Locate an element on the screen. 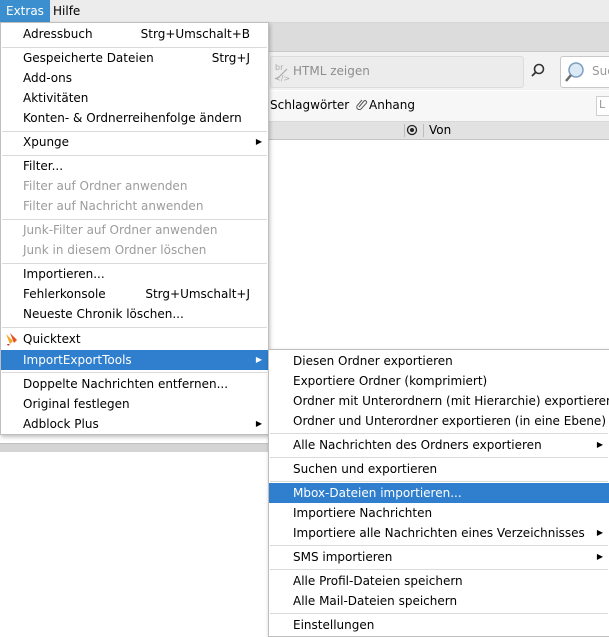  html-code-icon: br </> is located at coordinates (282, 72).